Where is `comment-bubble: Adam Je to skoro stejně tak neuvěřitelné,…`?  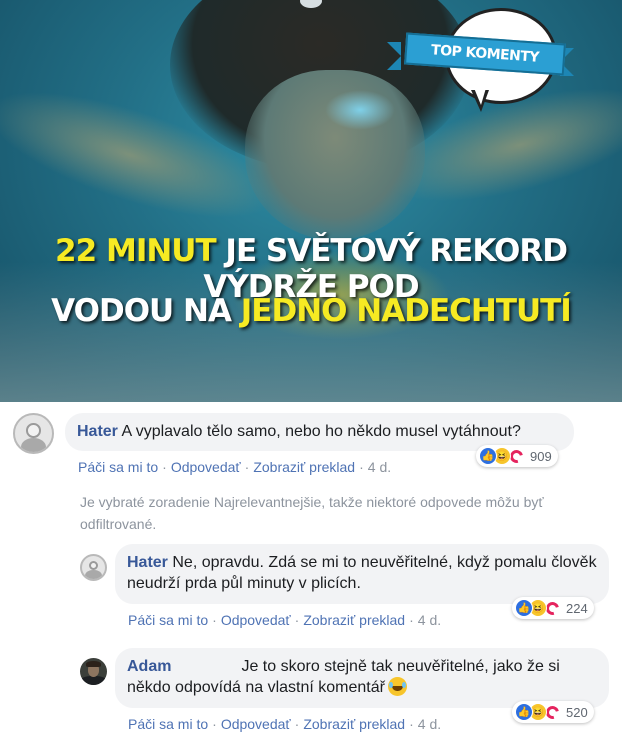 comment-bubble: Adam Je to skoro stejně tak neuvěřitelné,… is located at coordinates (362, 678).